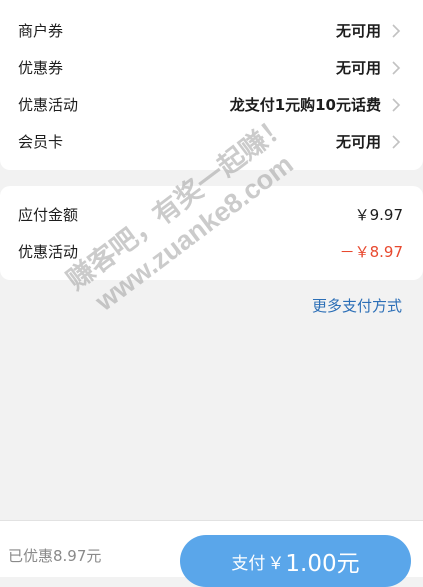 This screenshot has height=587, width=423. Describe the element at coordinates (211, 214) in the screenshot. I see `payable-amount-row: 应付金额 ￥9.97` at that location.